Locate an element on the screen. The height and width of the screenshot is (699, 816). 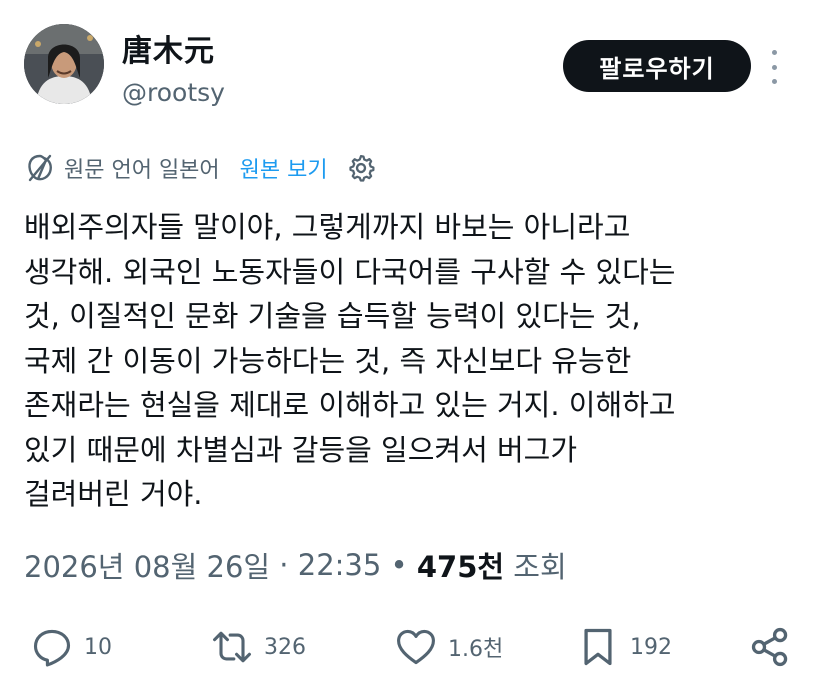
retweet-button: 326 is located at coordinates (258, 647).